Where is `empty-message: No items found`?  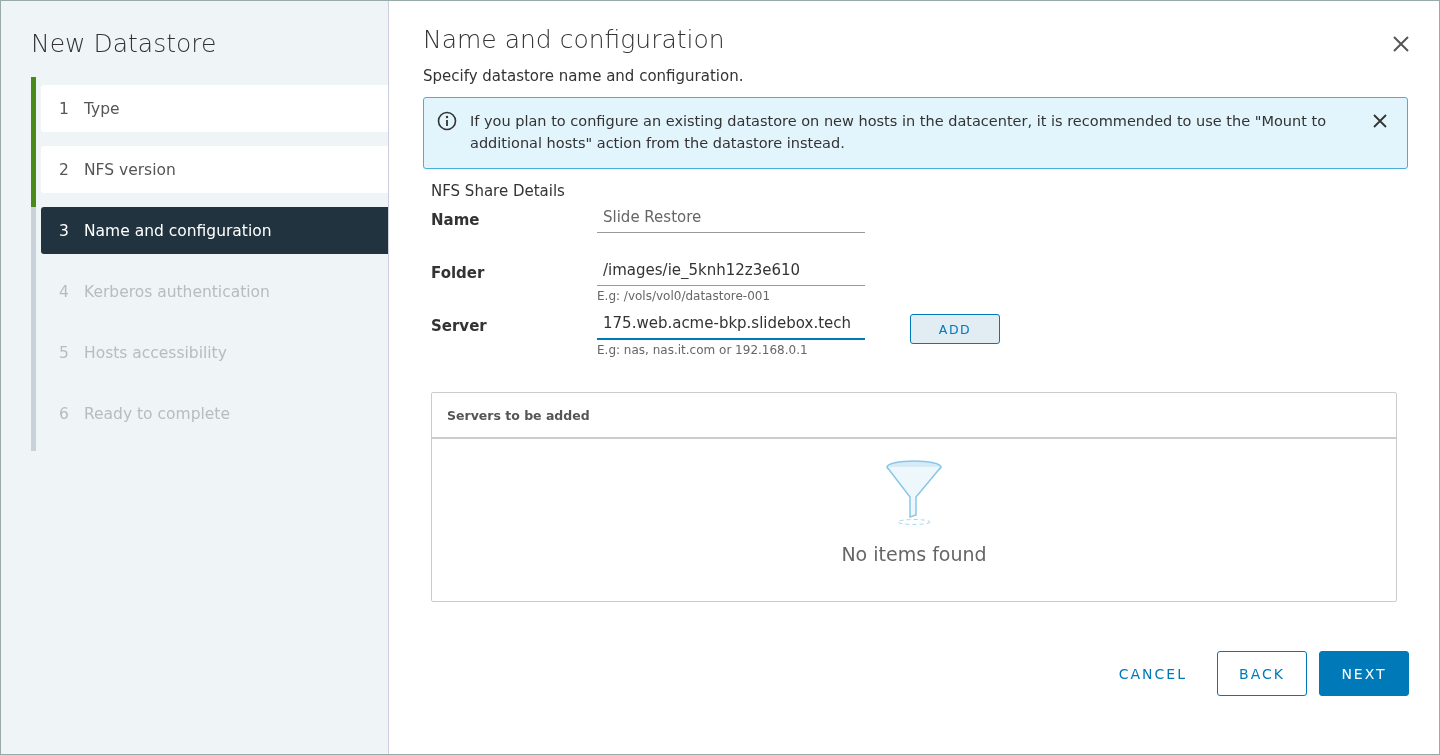
empty-message: No items found is located at coordinates (914, 554).